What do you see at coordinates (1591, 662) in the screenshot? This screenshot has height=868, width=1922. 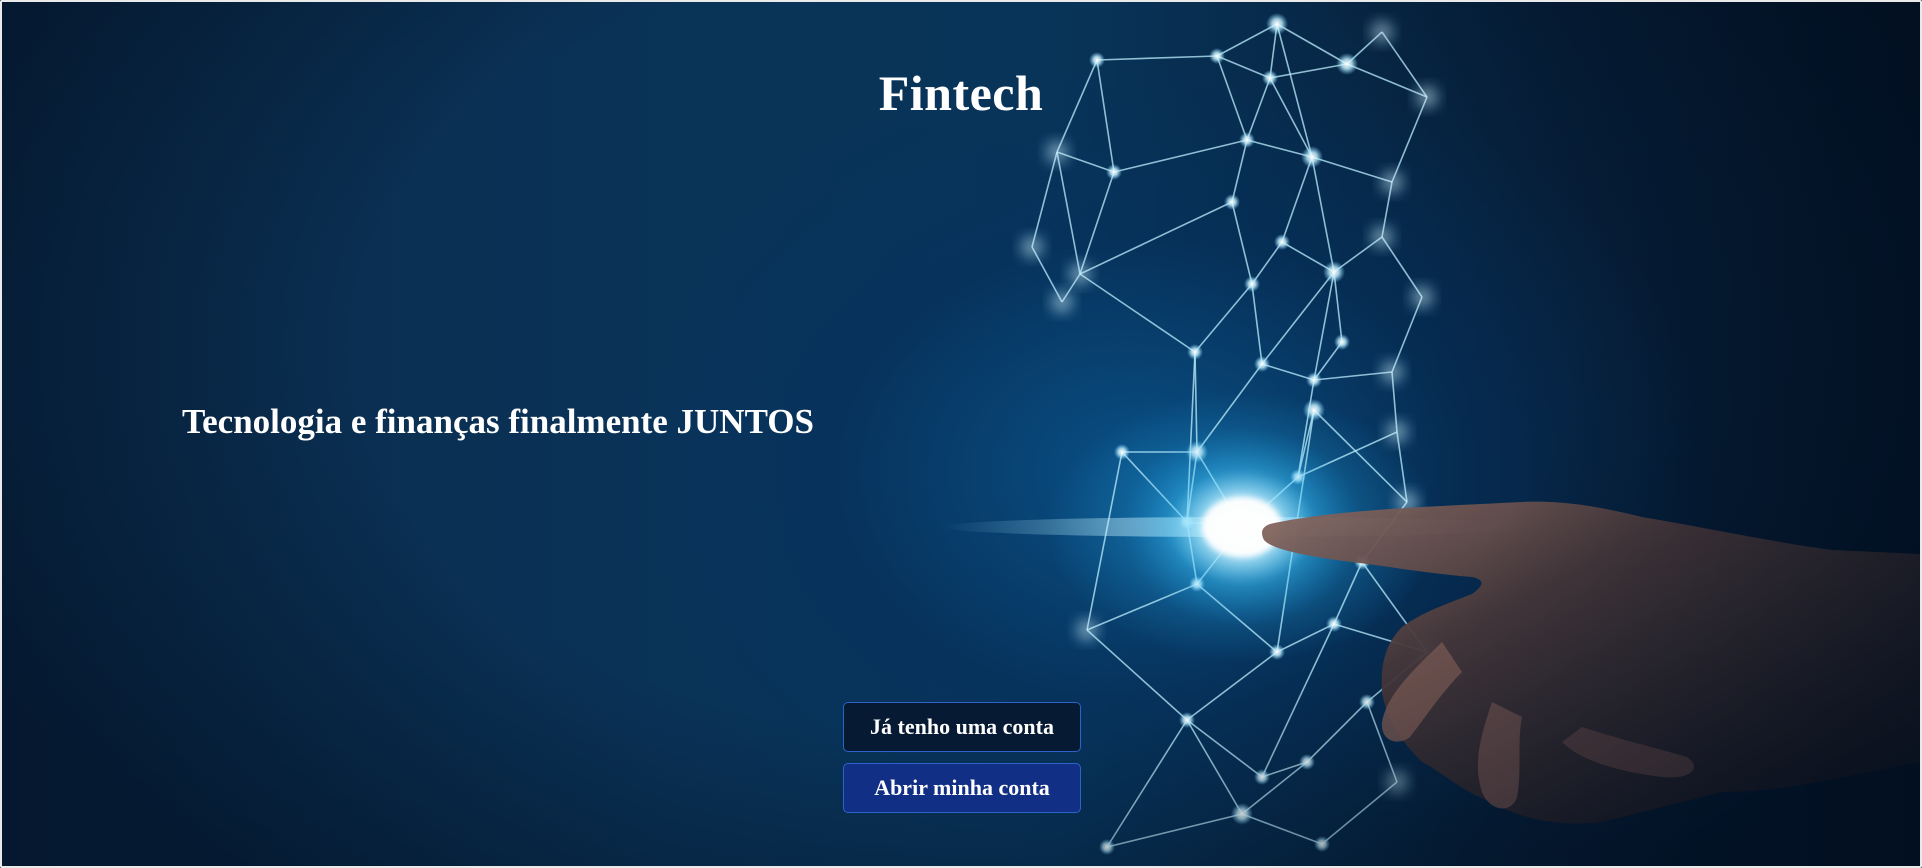 I see `hand-image` at bounding box center [1591, 662].